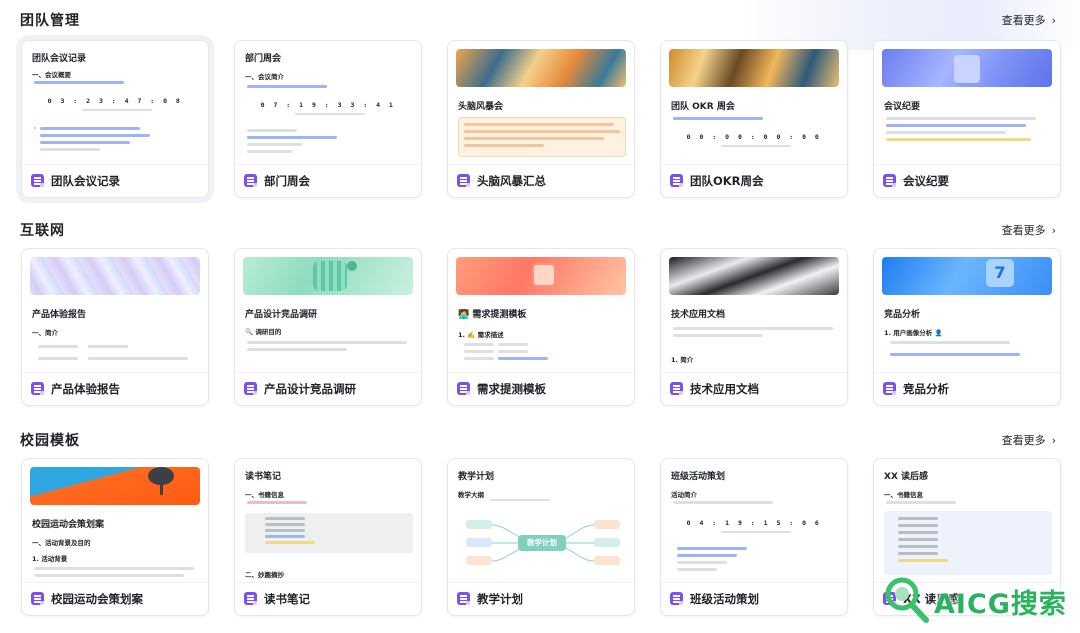  Describe the element at coordinates (724, 388) in the screenshot. I see `card-label: 技术应用文档` at that location.